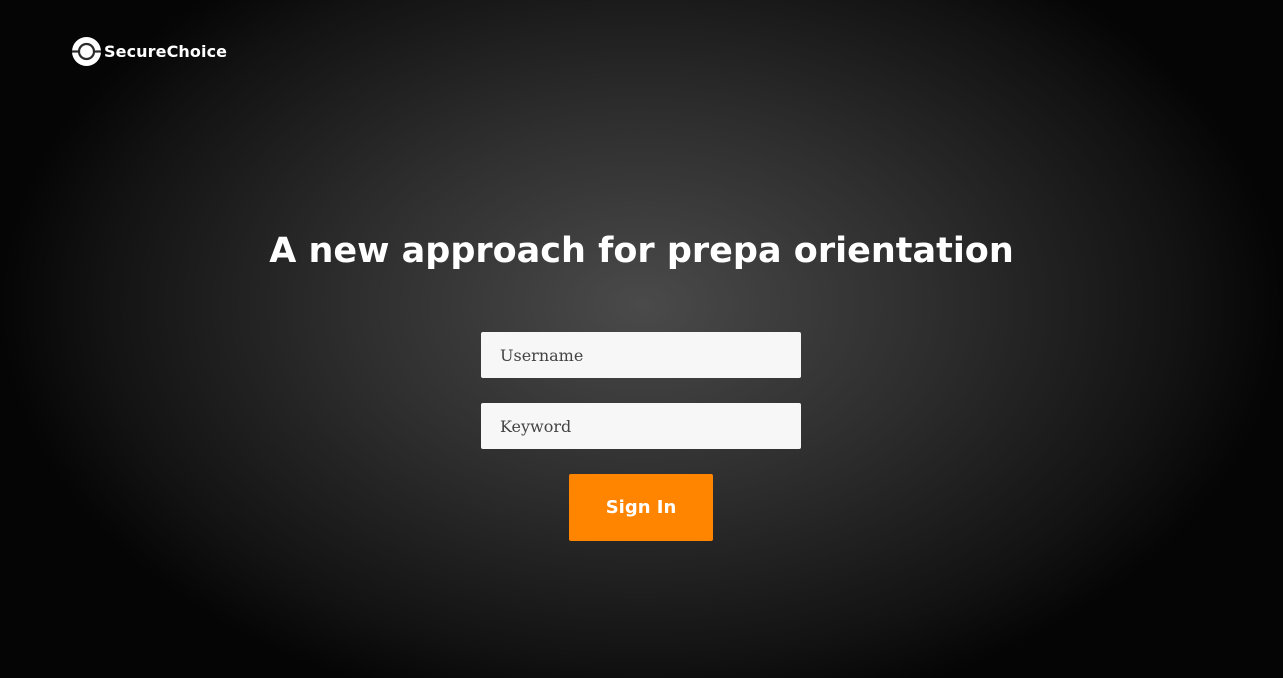 Image resolution: width=1283 pixels, height=678 pixels. What do you see at coordinates (641, 355) in the screenshot?
I see `username-input` at bounding box center [641, 355].